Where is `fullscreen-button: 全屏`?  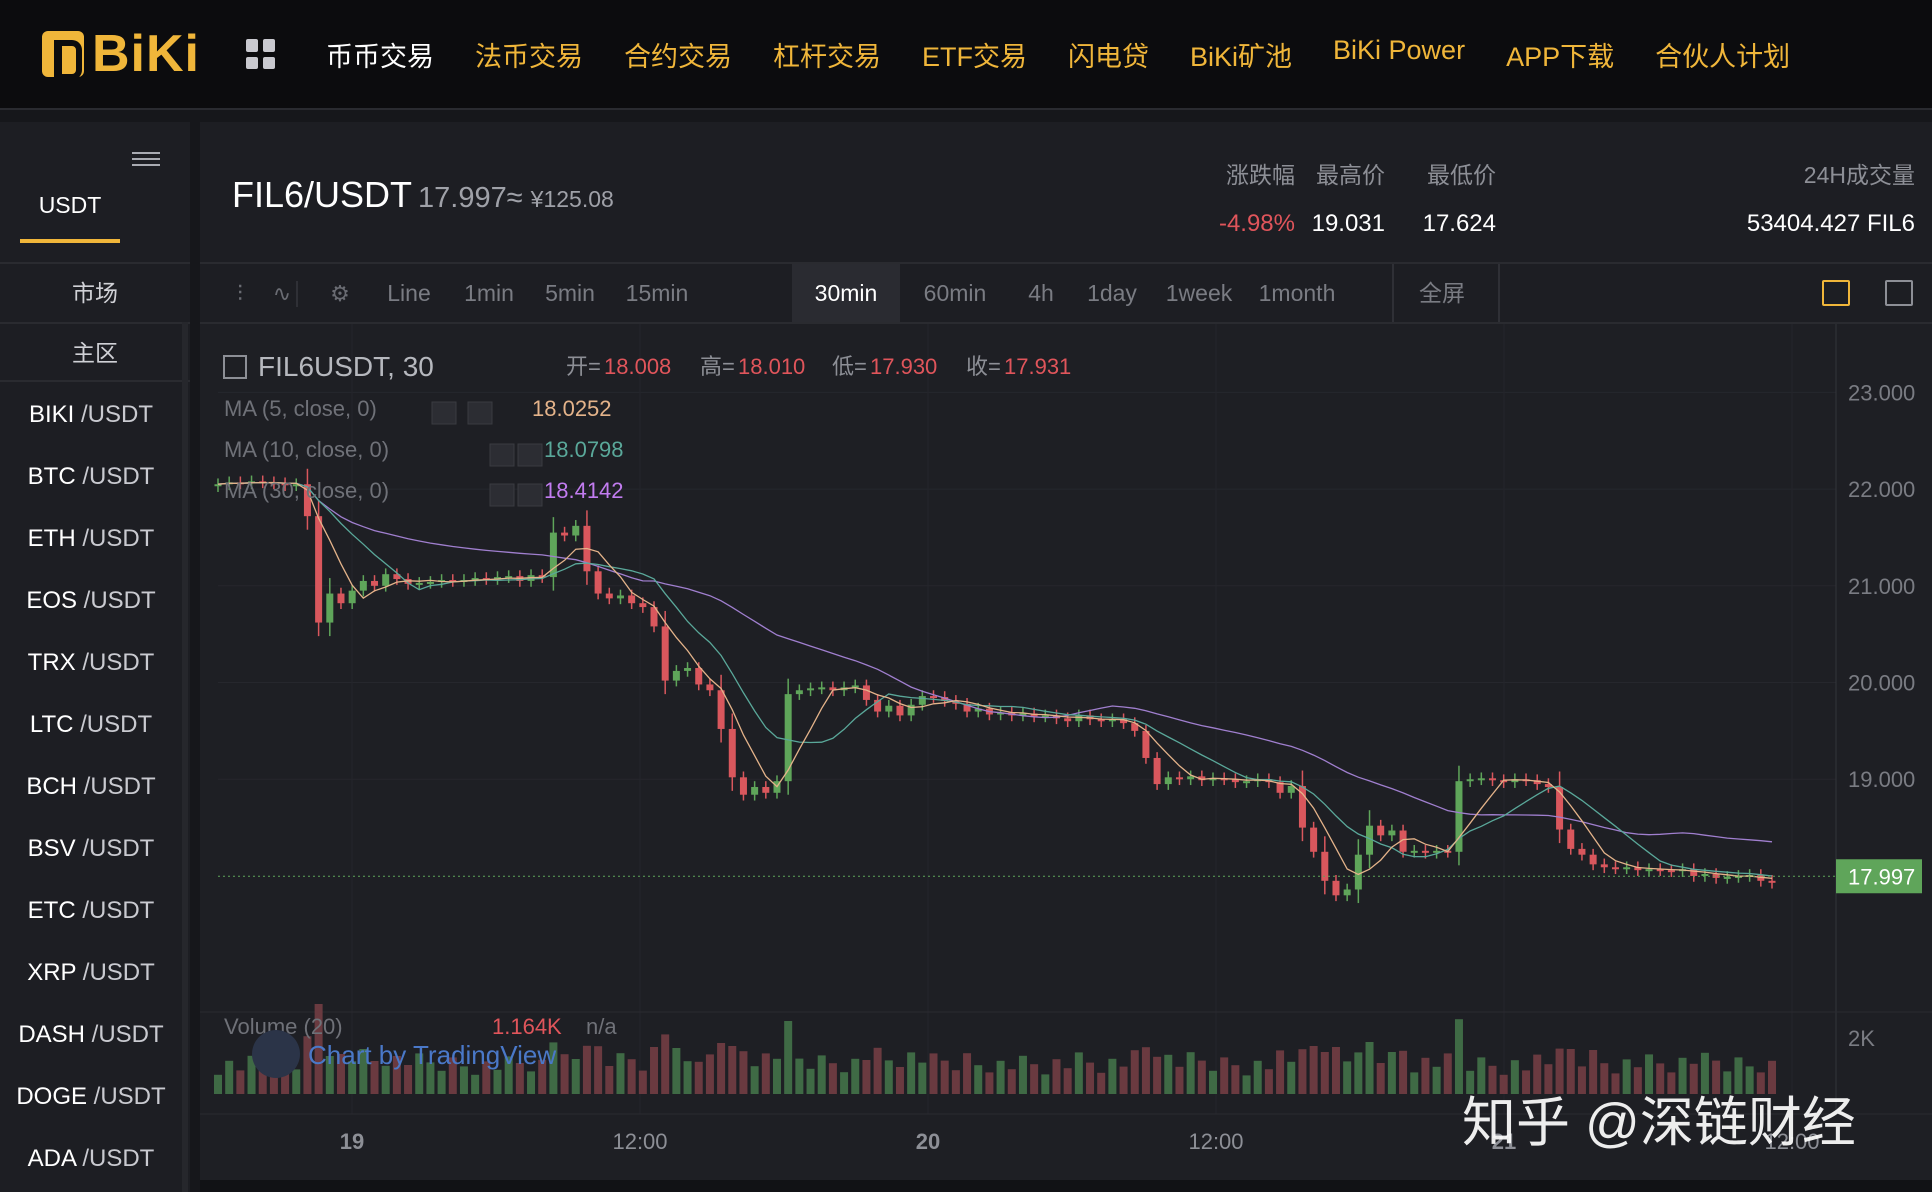 fullscreen-button: 全屏 is located at coordinates (1442, 293).